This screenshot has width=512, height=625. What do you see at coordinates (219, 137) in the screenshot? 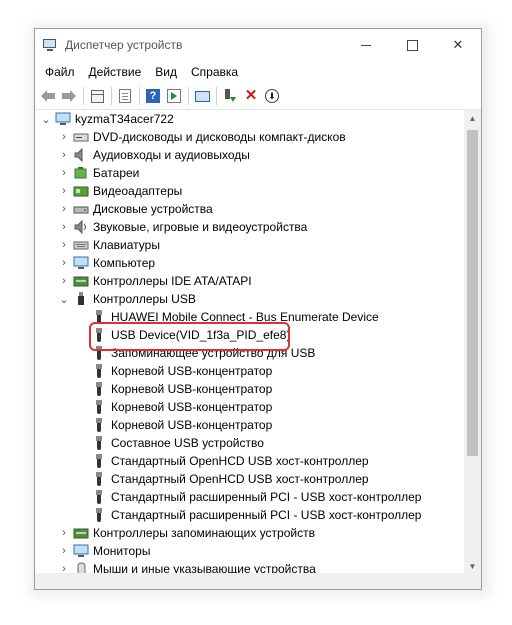
I see `category-label: DVD-дисководы и дисководы компакт-дисков` at bounding box center [219, 137].